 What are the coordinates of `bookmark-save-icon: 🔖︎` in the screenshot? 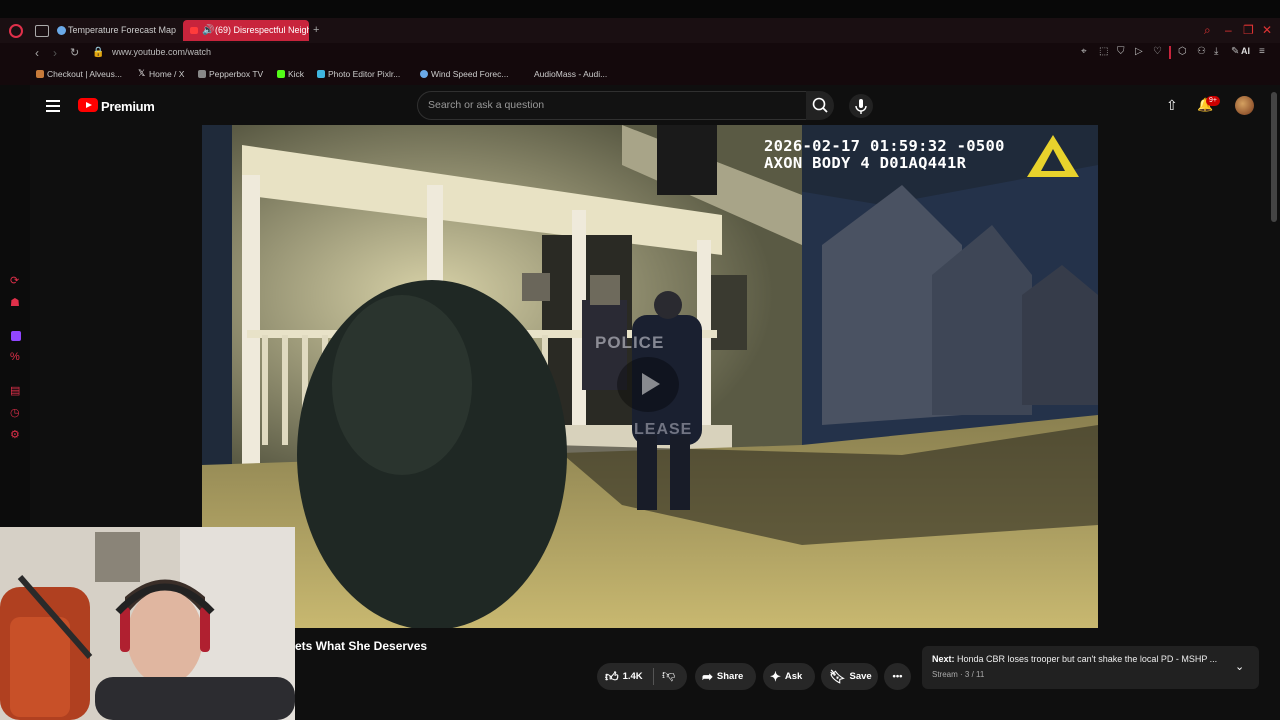 It's located at (837, 676).